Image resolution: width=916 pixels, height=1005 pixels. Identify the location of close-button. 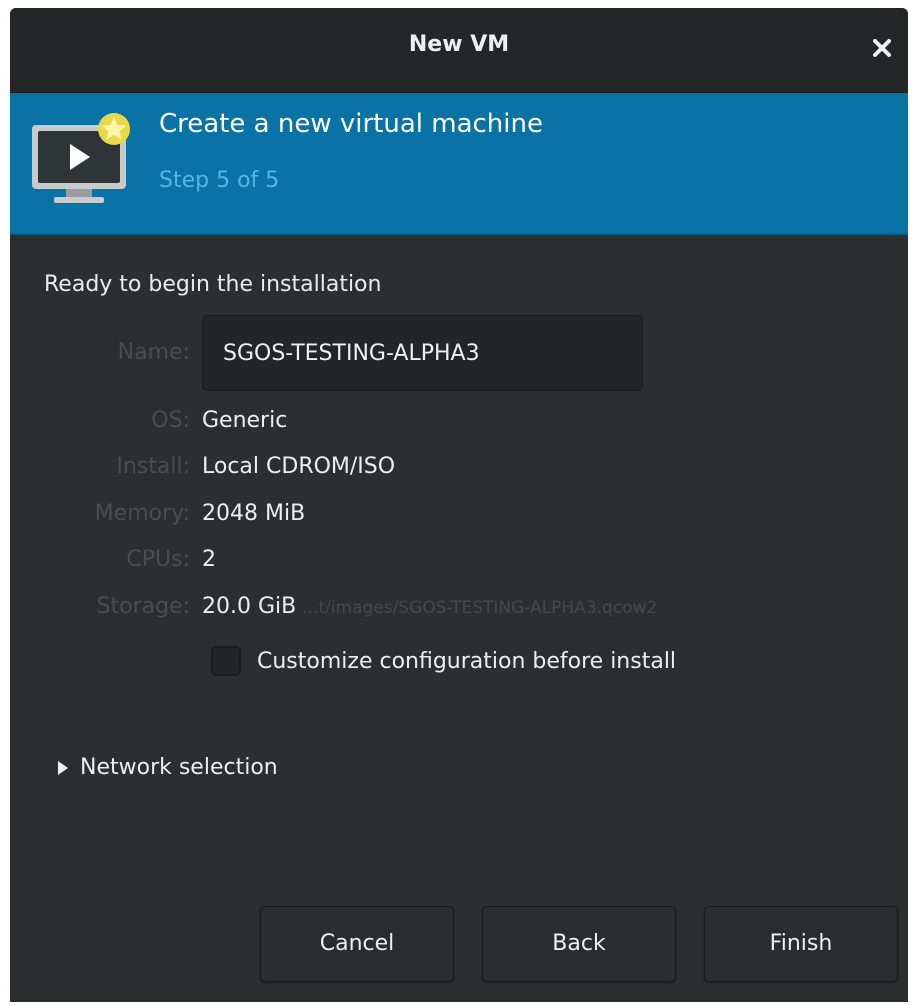
(882, 48).